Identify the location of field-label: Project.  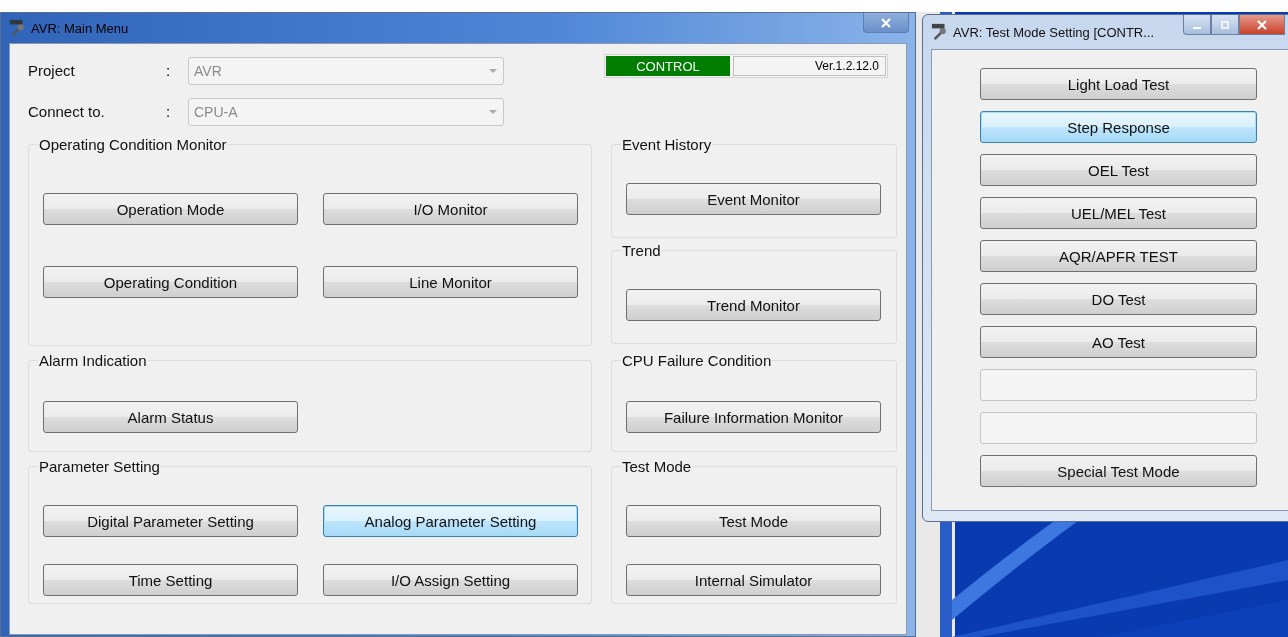
(52, 70).